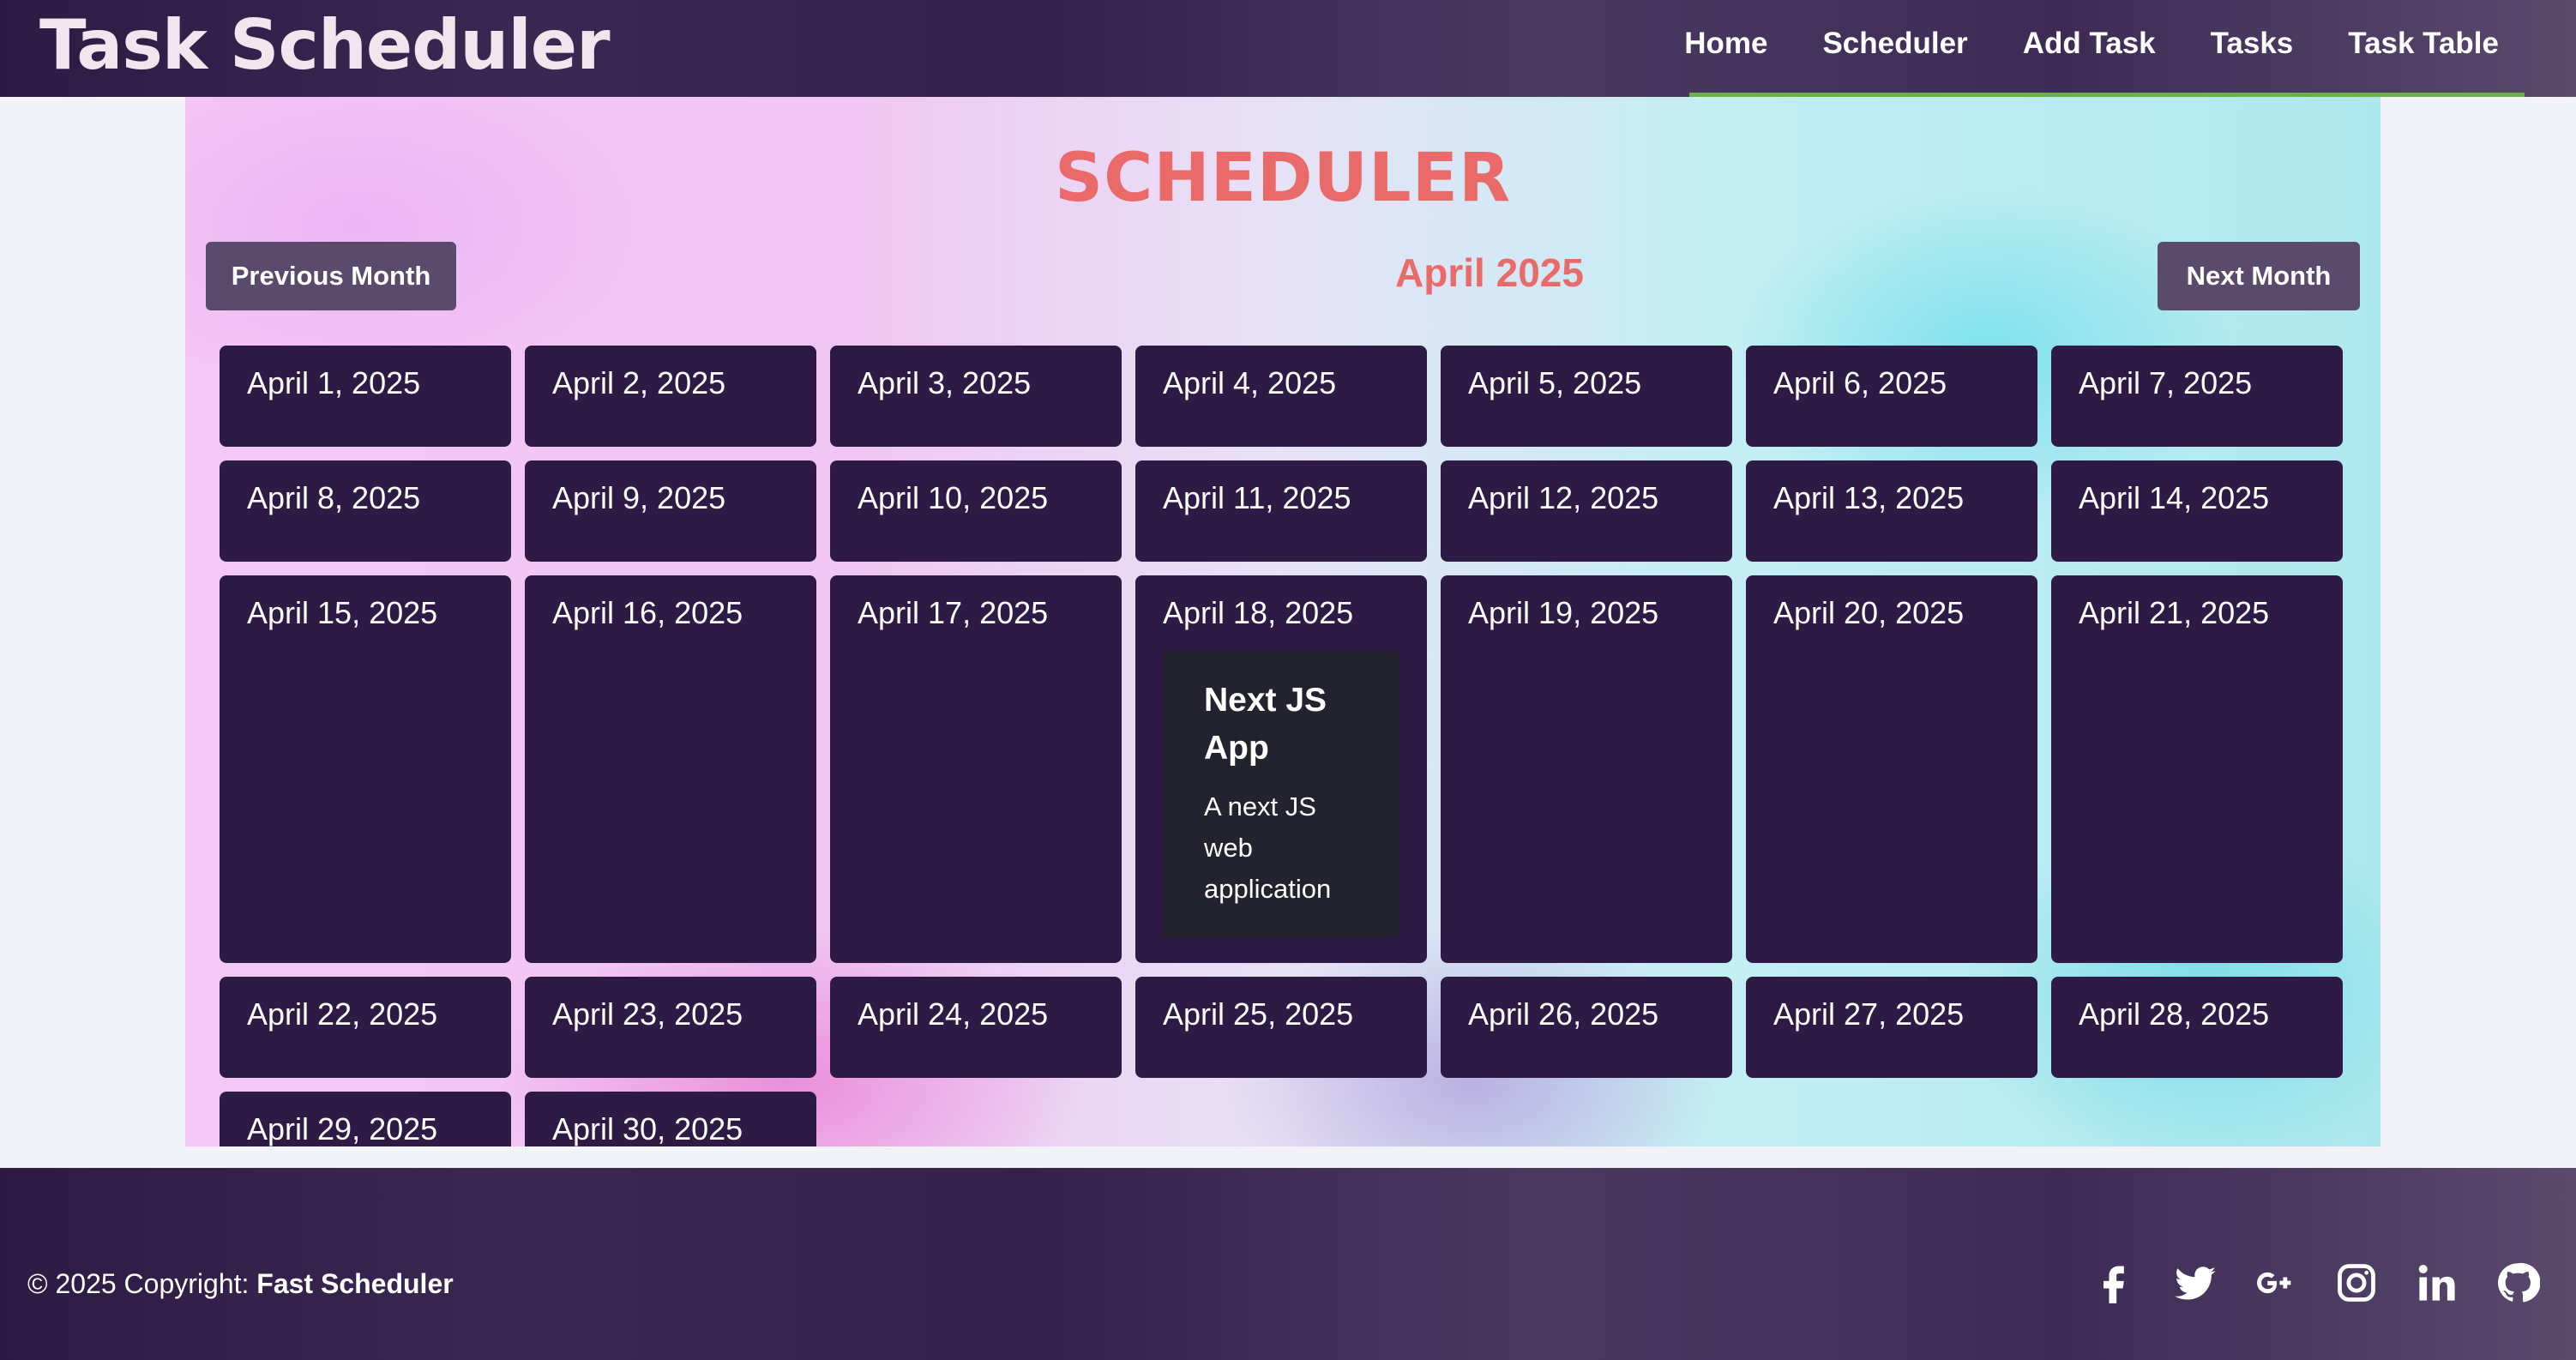 This screenshot has width=2576, height=1360. I want to click on task-card: Next JS App A next JS web application, so click(1281, 794).